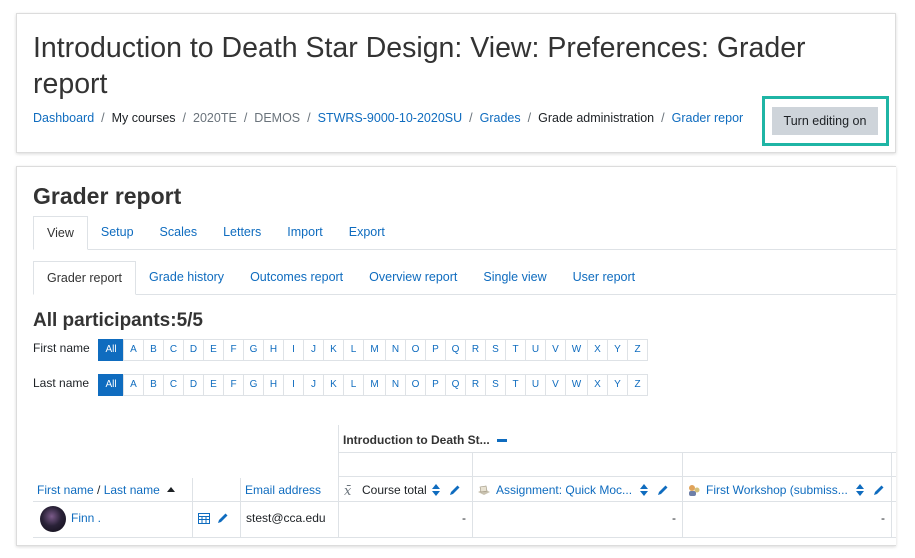 This screenshot has height=558, width=915. I want to click on last-name-initial-k: K, so click(333, 385).